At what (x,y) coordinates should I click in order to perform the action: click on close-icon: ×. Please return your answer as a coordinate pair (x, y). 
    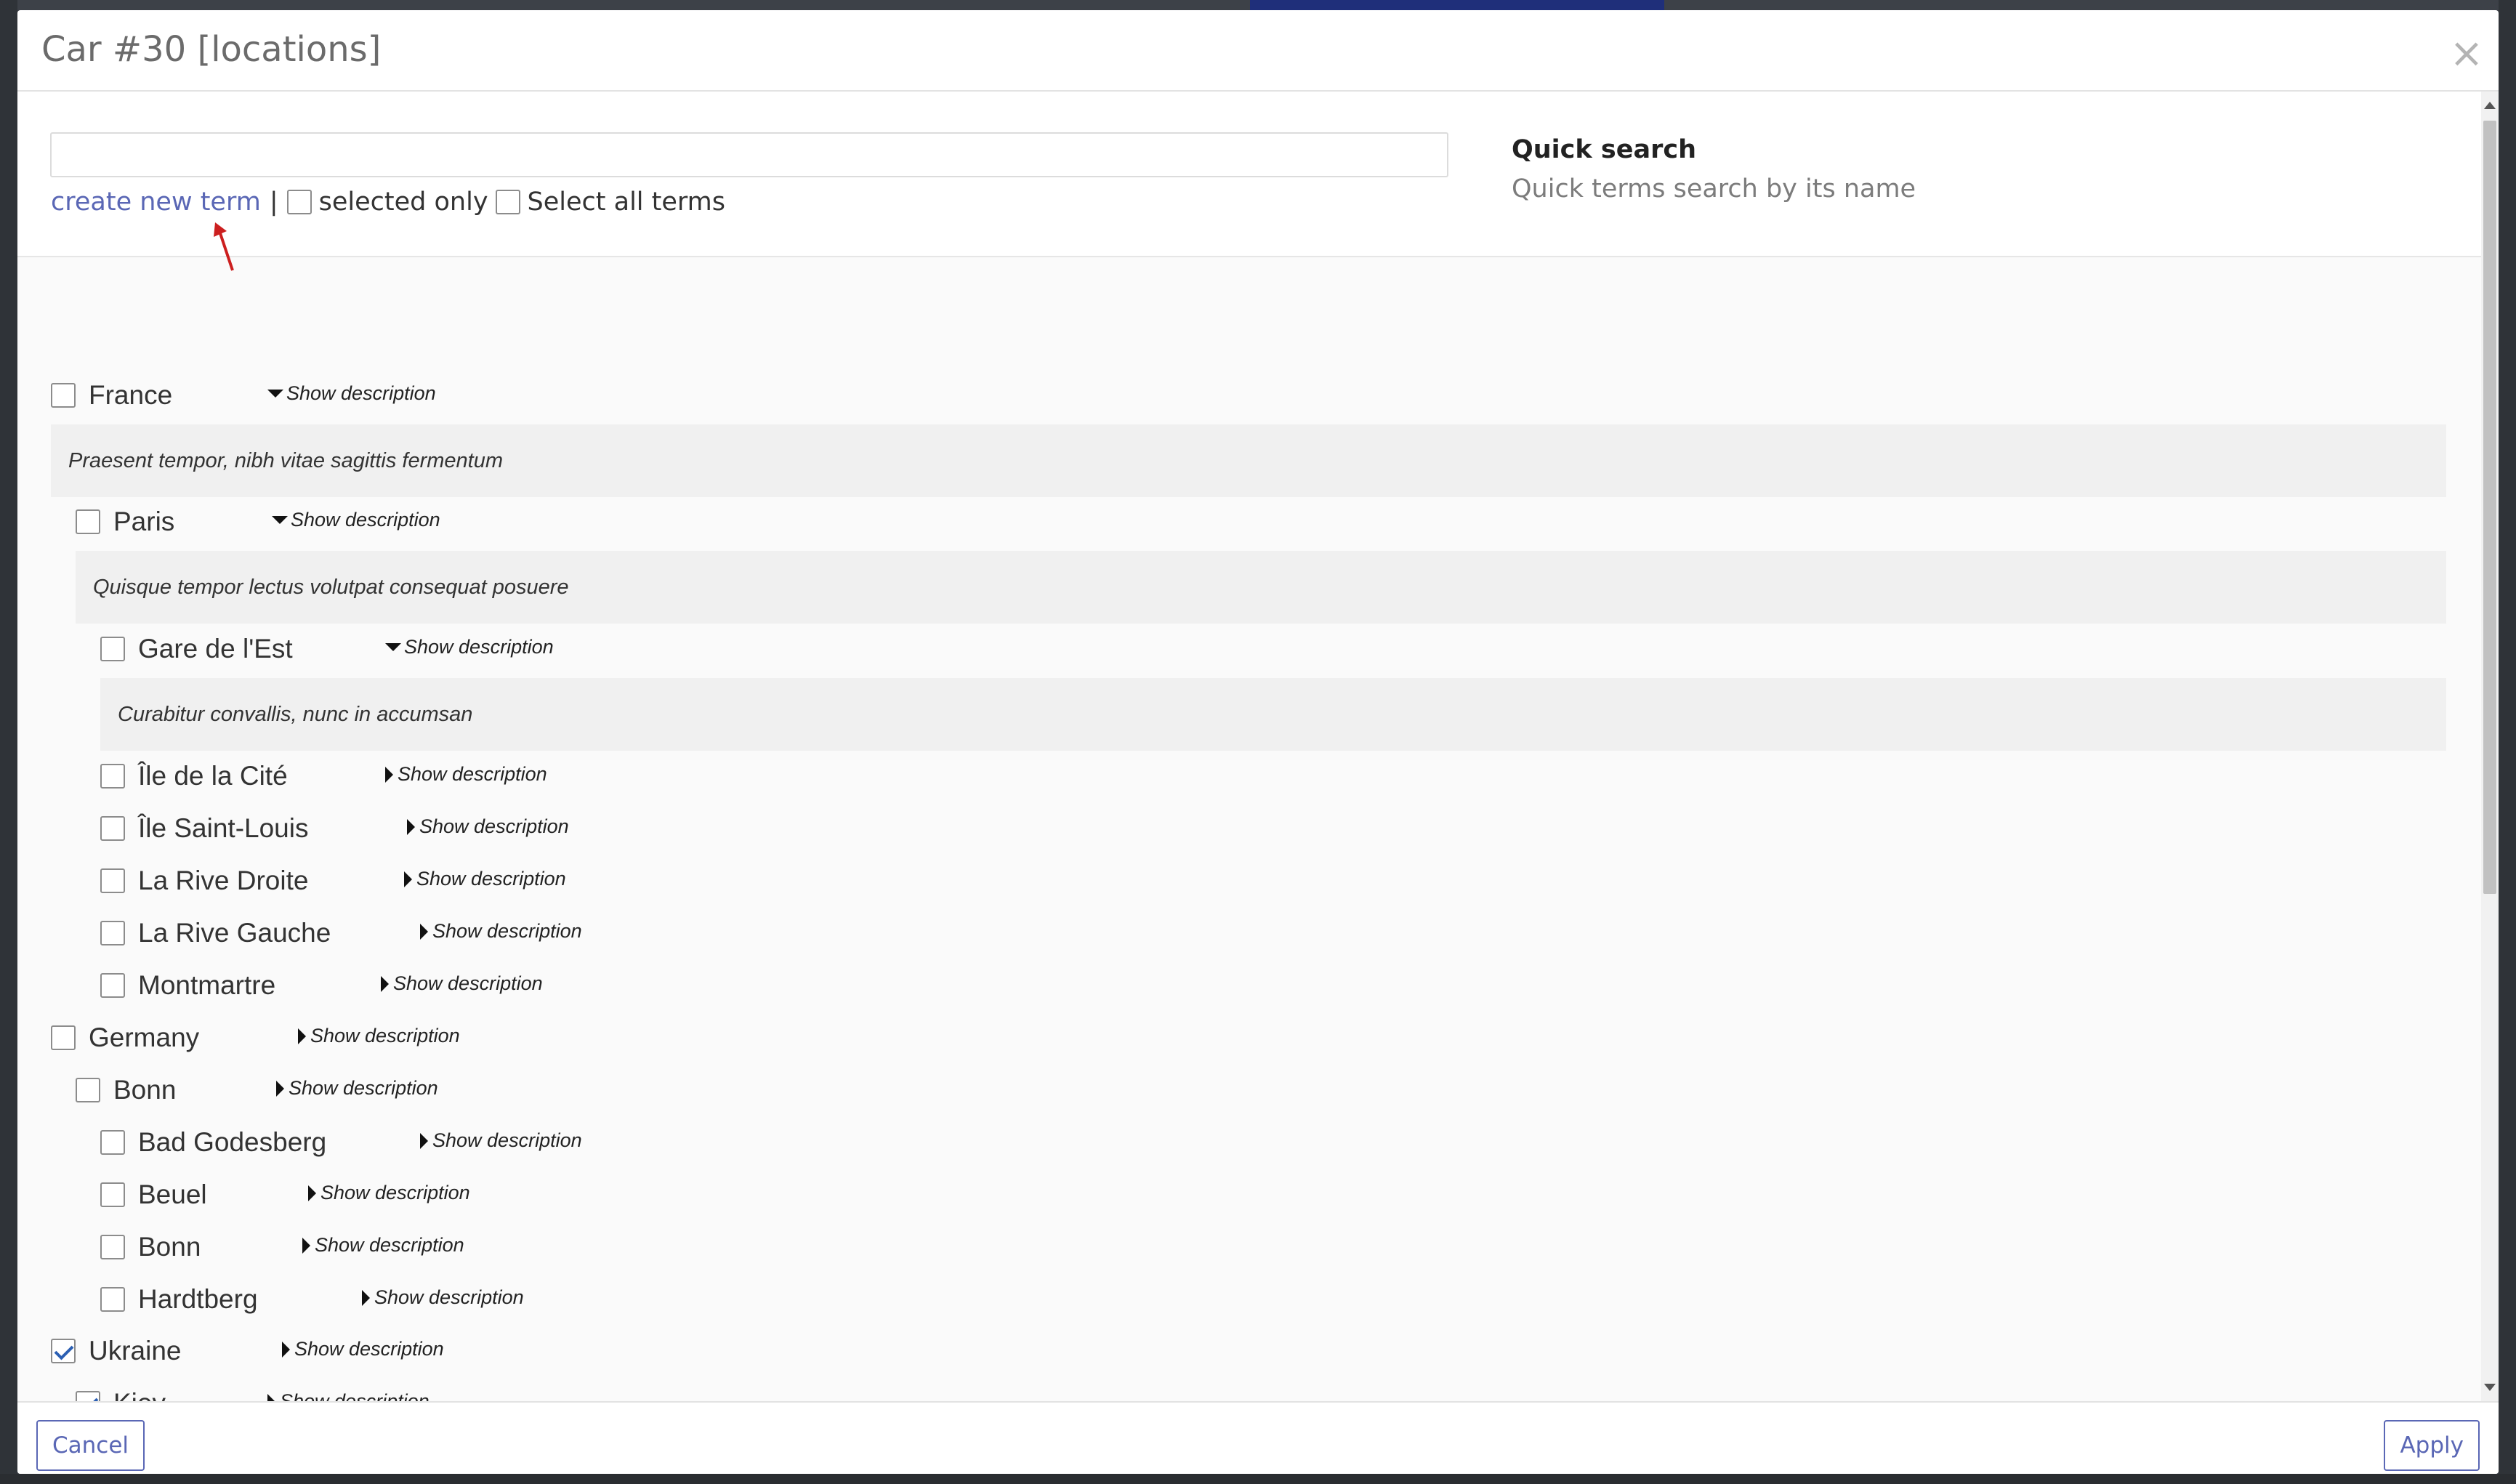
    Looking at the image, I should click on (2466, 54).